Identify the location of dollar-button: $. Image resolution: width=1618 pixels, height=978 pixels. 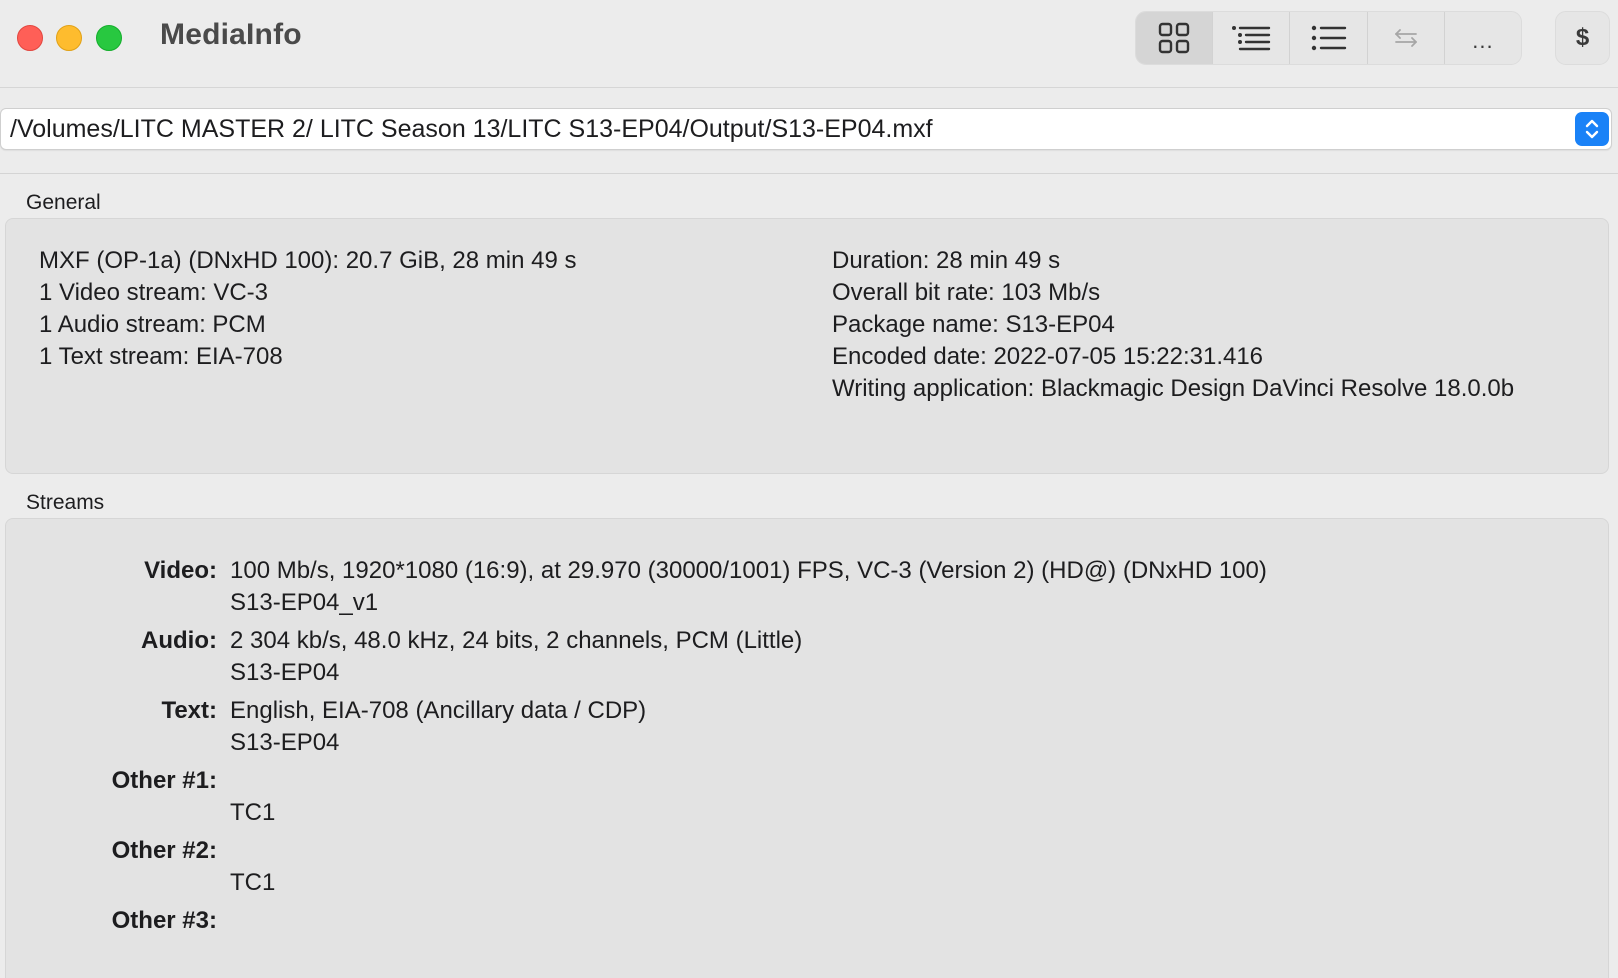
(1582, 38).